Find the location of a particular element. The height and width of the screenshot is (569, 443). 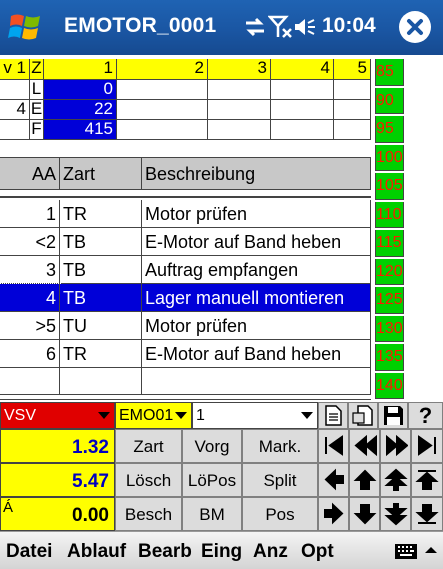

menu-bar: Datei Ablauf Bearb Eing Anz Opt is located at coordinates (221, 550).